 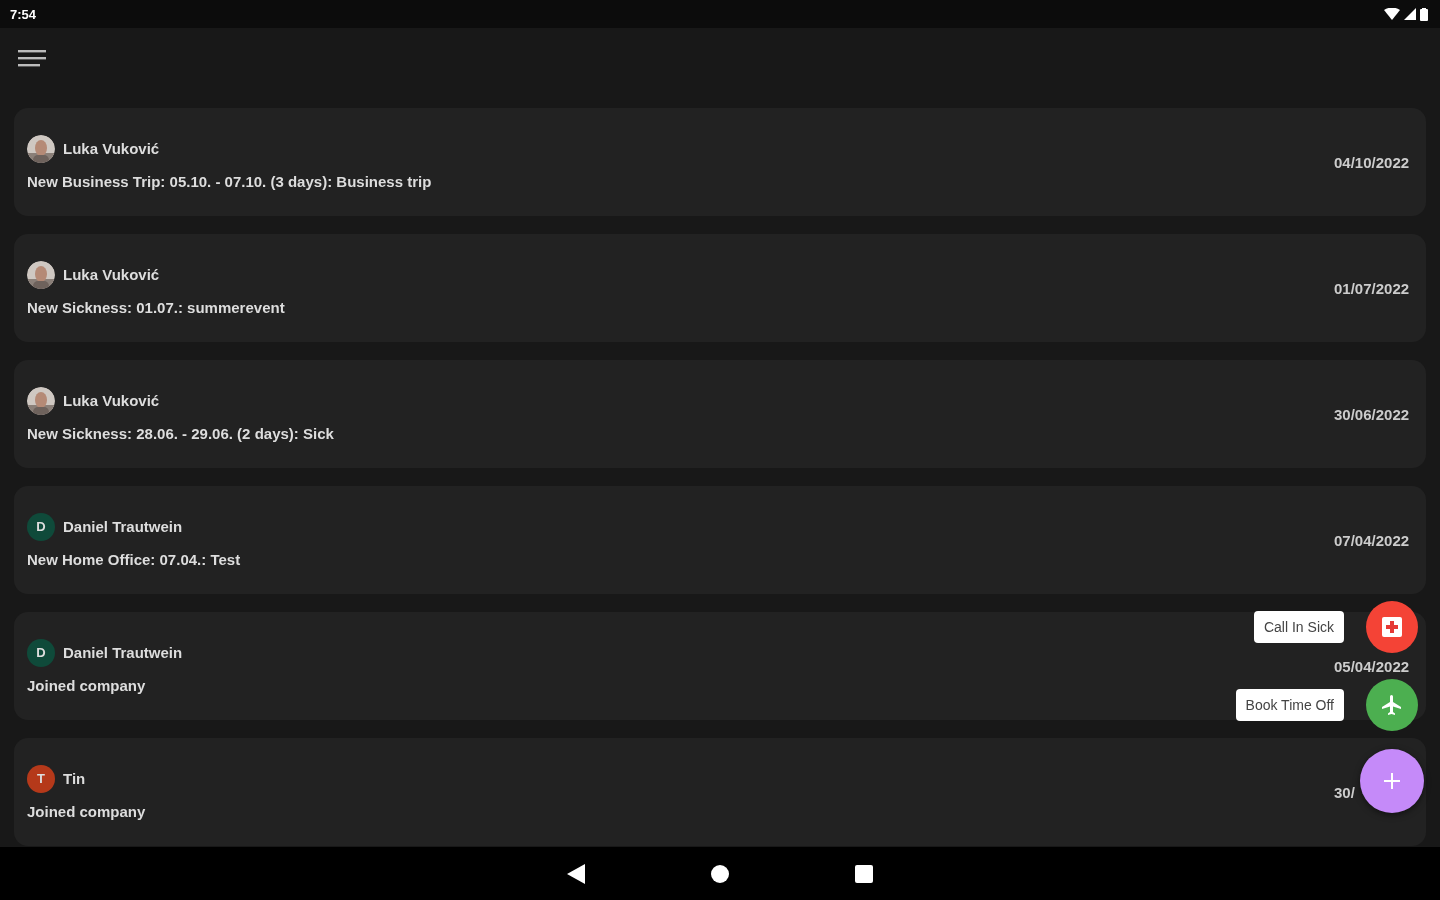 I want to click on action-label: Book Time Off, so click(x=1289, y=705).